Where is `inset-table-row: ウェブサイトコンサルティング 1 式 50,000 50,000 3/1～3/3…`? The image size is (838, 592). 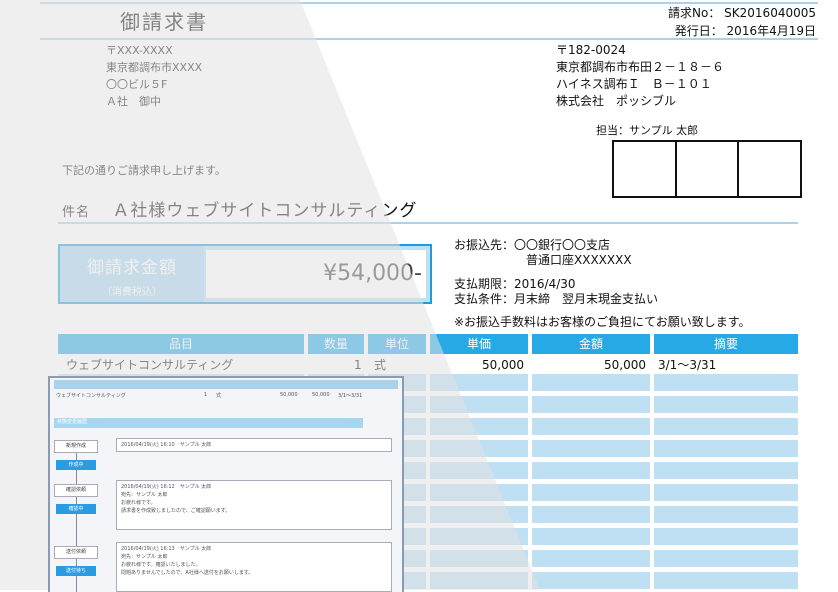
inset-table-row: ウェブサイトコンサルティング 1 式 50,000 50,000 3/1～3/3… is located at coordinates (226, 396).